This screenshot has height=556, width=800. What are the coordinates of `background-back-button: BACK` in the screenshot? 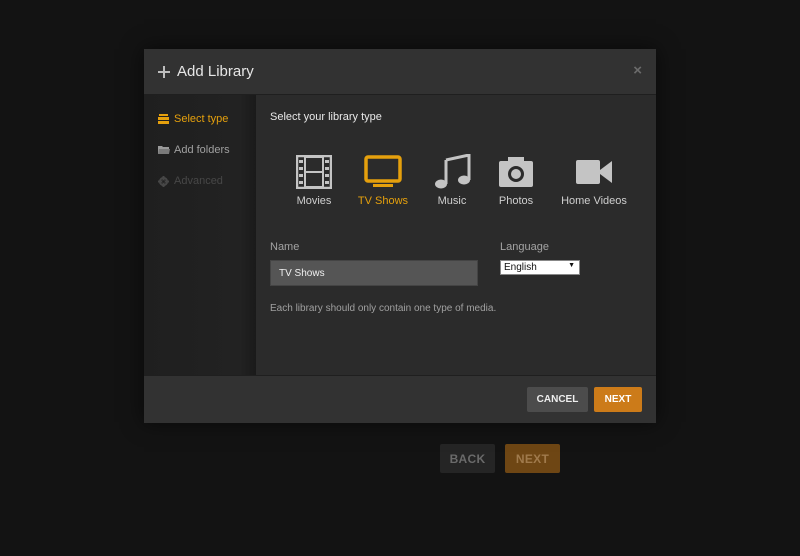 It's located at (467, 458).